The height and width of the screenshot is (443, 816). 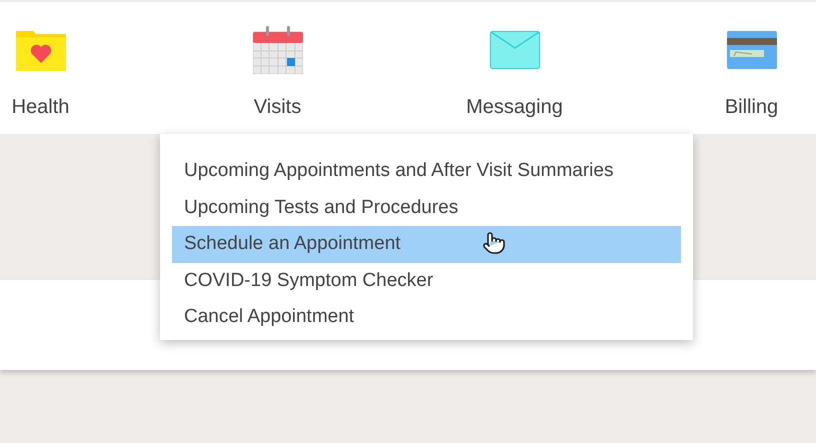 I want to click on nav-item: Billing, so click(x=724, y=68).